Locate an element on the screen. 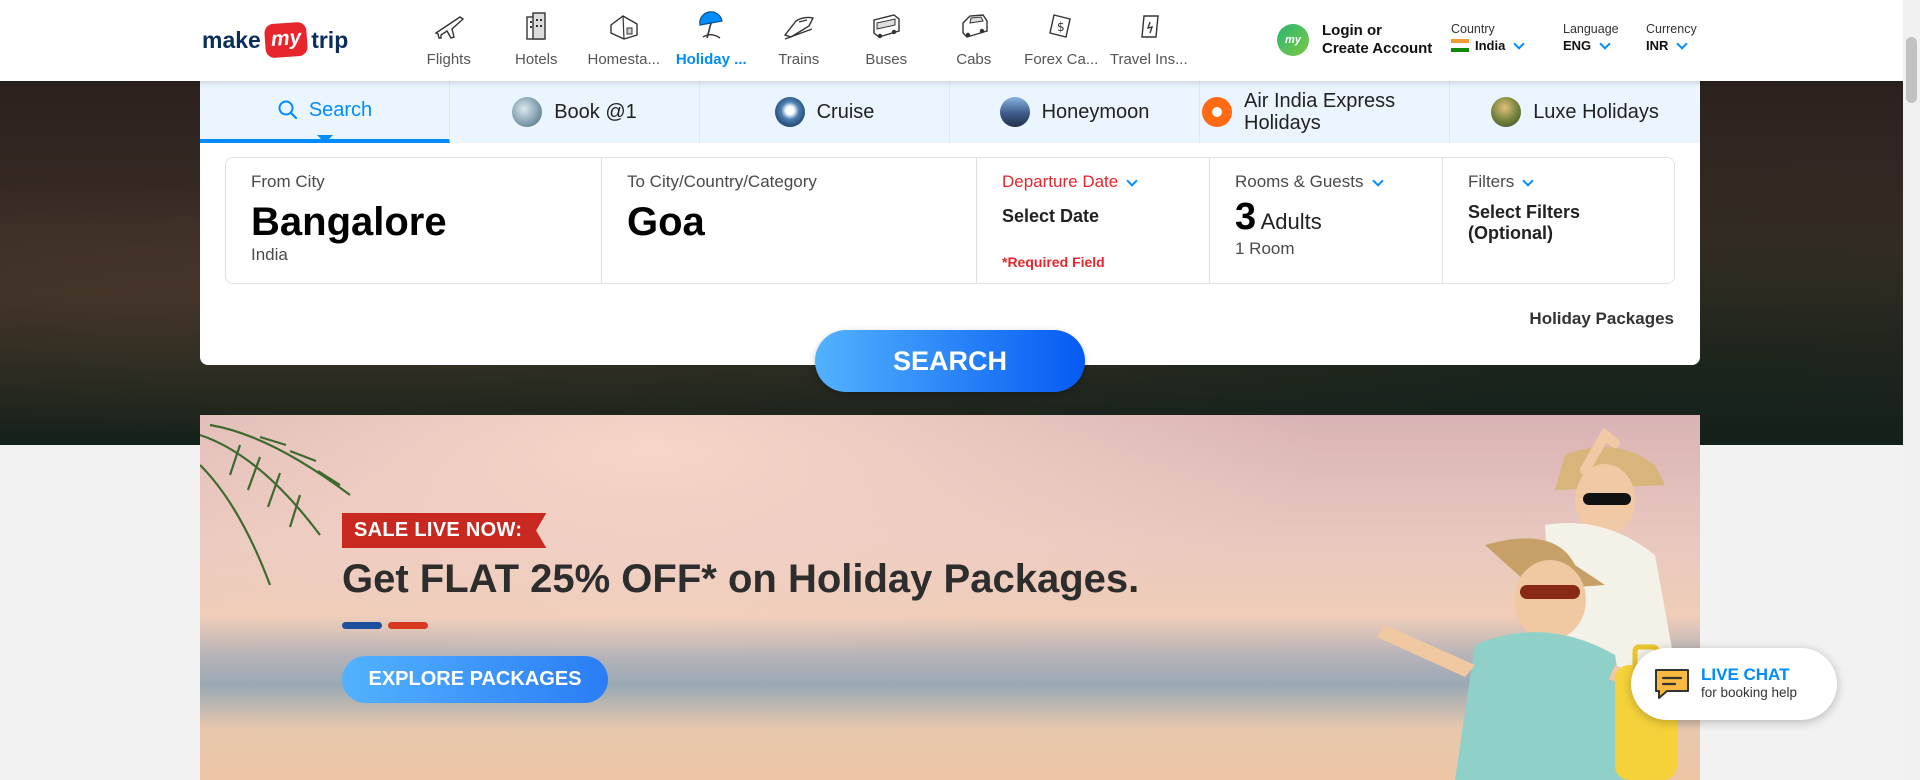 The height and width of the screenshot is (780, 1920). country-selector: Country India is located at coordinates (1488, 37).